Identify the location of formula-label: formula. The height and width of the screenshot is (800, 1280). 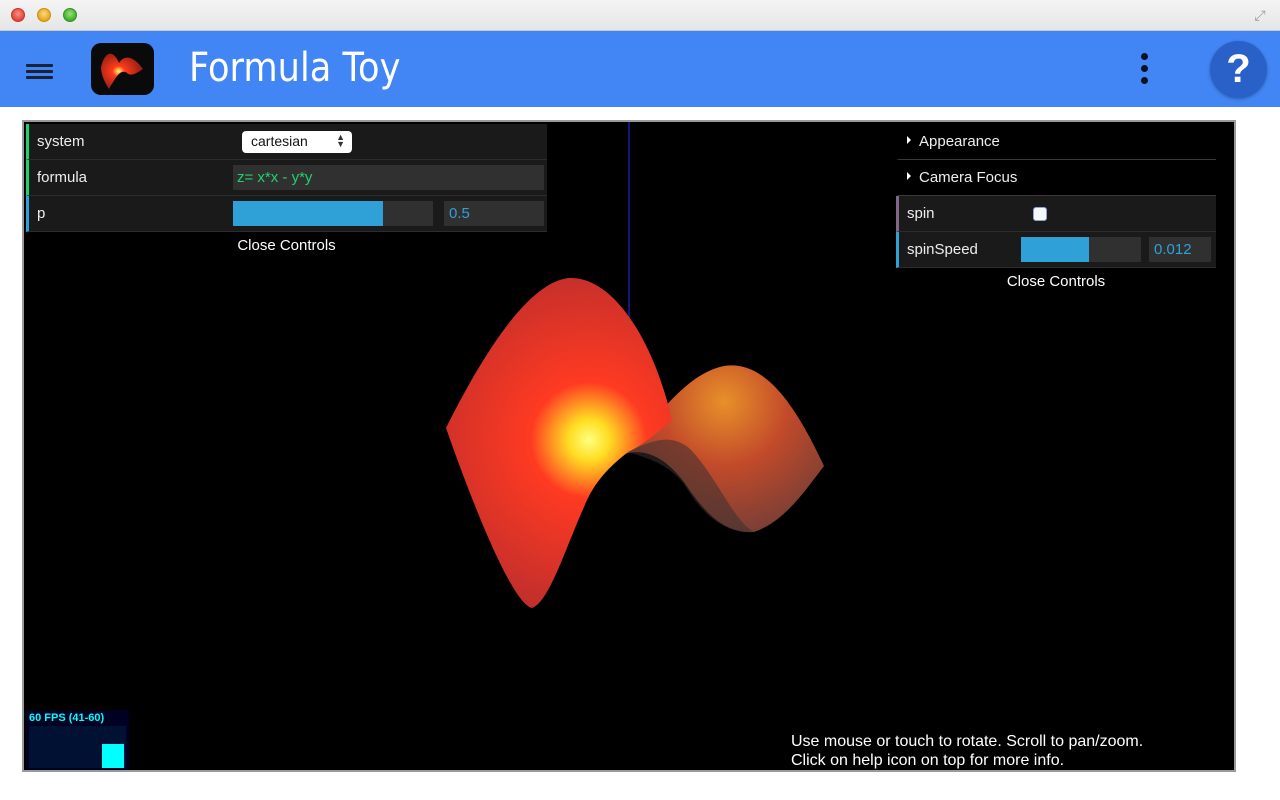
(62, 177).